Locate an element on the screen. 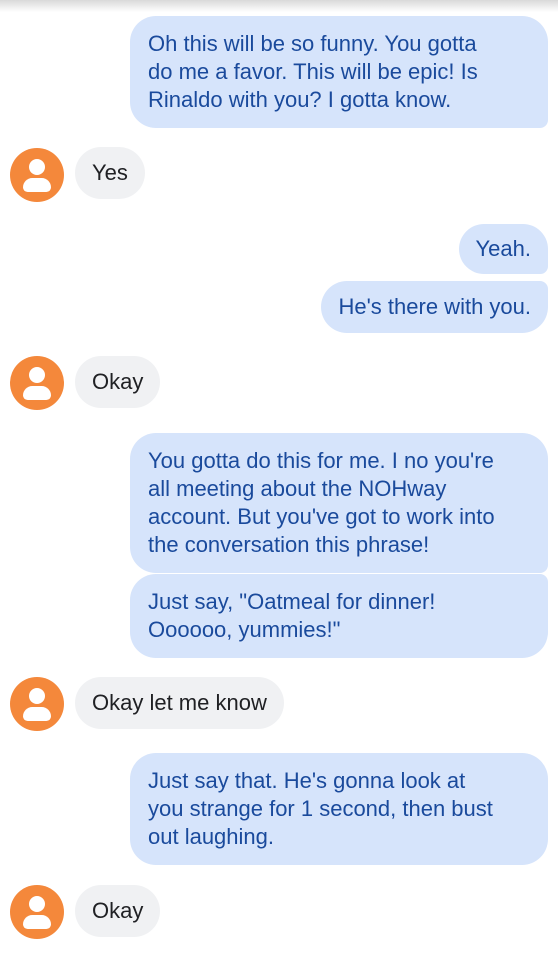 This screenshot has height=960, width=558. outgoing-message: He's there with you. is located at coordinates (434, 307).